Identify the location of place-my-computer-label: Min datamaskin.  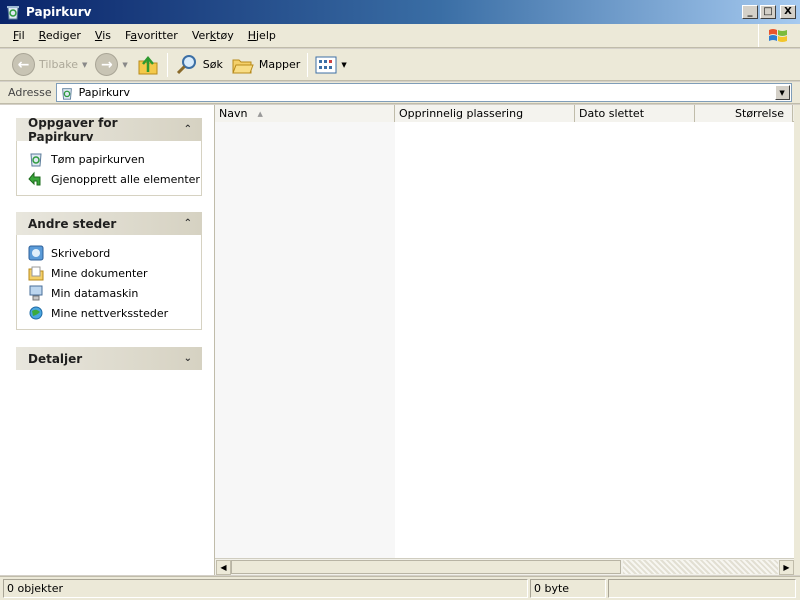
(95, 293).